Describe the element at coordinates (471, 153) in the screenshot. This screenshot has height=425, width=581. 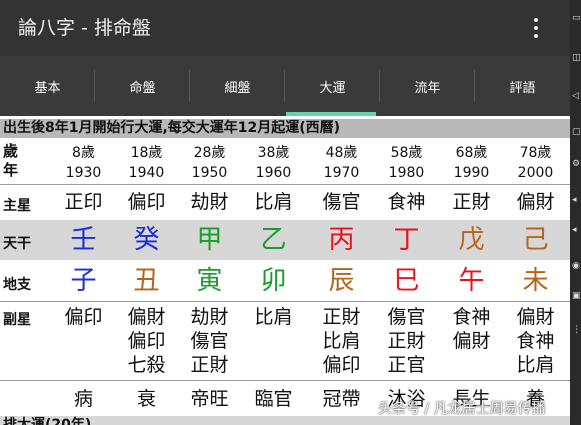
I see `age-cell: 68歲` at that location.